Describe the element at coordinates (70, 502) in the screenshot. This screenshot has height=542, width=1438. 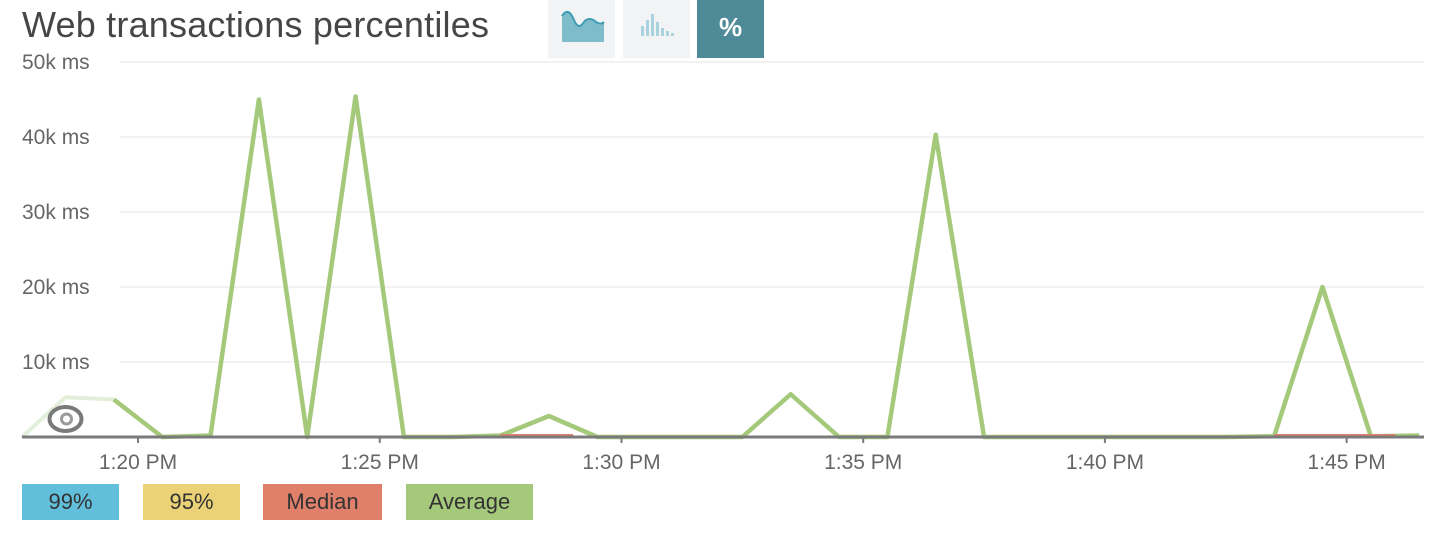
I see `legend-item-99: 99%` at that location.